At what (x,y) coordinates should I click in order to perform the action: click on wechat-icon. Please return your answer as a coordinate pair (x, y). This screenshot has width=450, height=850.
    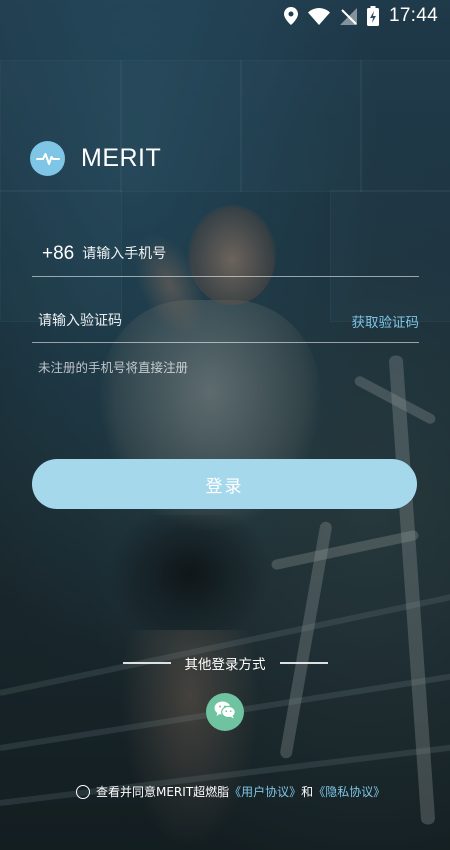
    Looking at the image, I should click on (225, 712).